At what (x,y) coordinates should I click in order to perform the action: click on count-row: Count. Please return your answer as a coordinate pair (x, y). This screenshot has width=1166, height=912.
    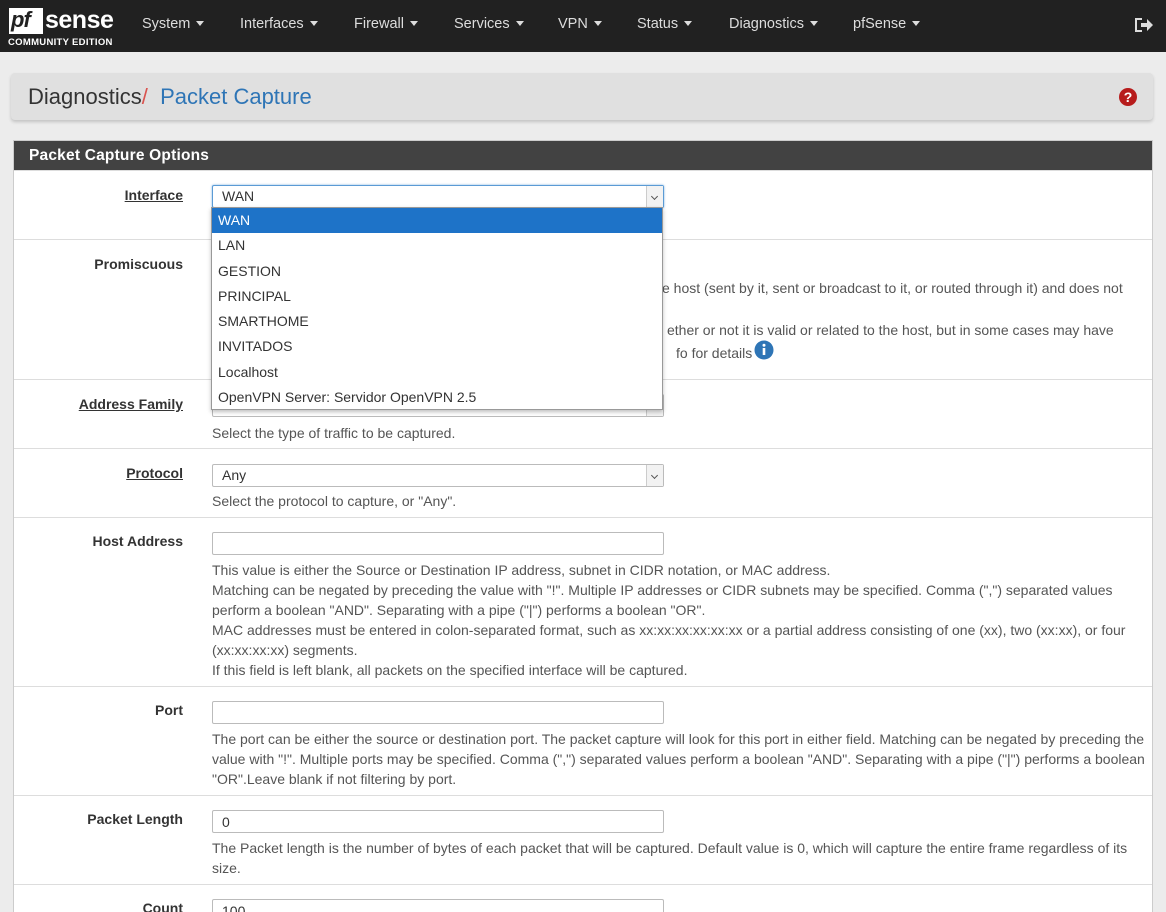
    Looking at the image, I should click on (583, 898).